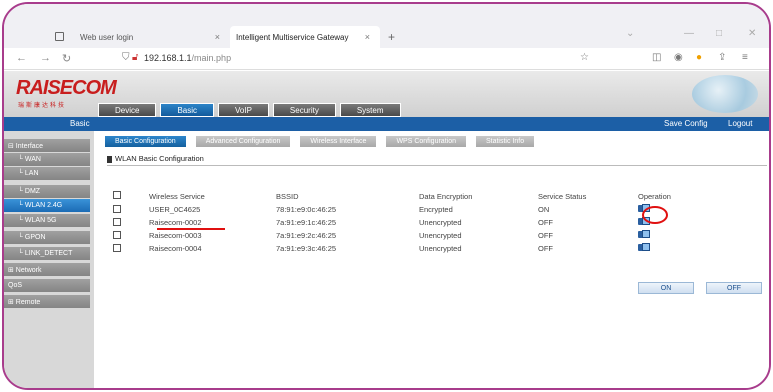  I want to click on main-menu: Device Basic VoIP Security System, so click(249, 110).